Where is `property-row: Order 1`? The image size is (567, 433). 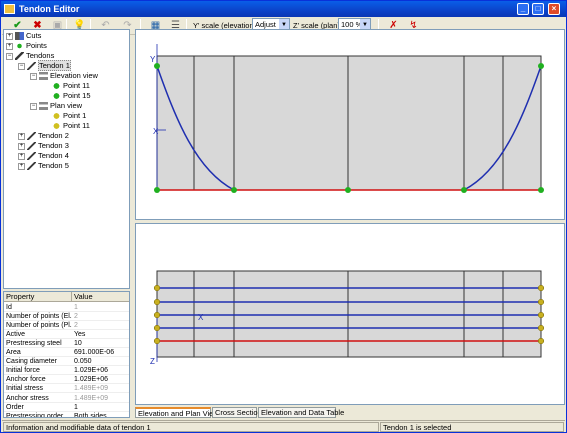 property-row: Order 1 is located at coordinates (66, 407).